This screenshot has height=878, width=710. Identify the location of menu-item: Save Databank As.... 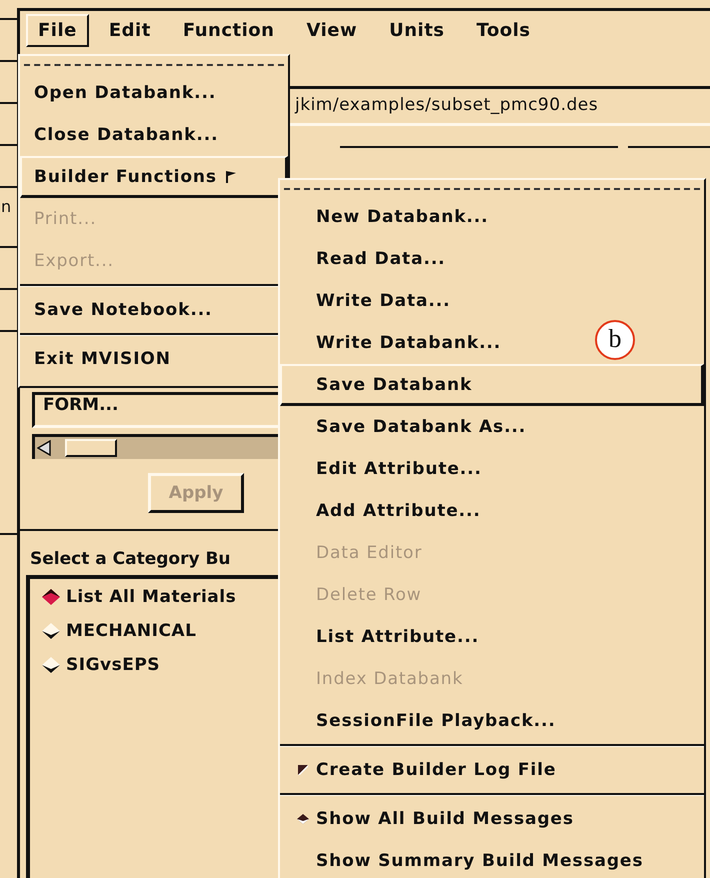
(407, 427).